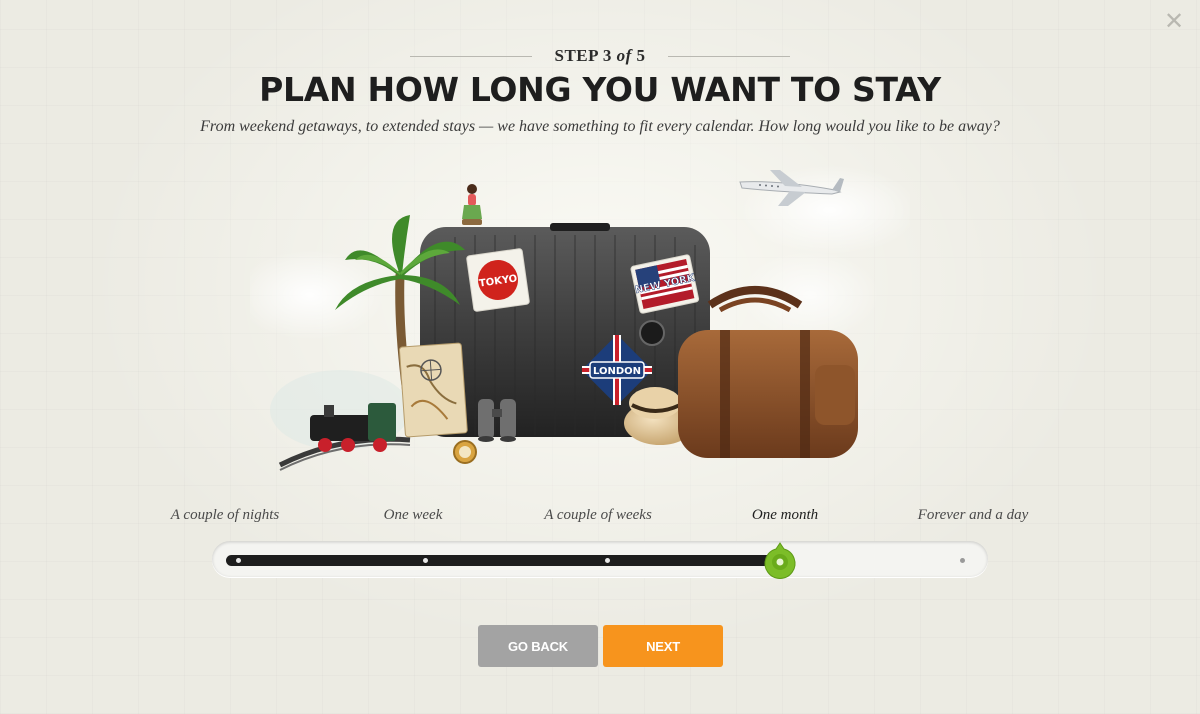  I want to click on step-divider-right, so click(728, 56).